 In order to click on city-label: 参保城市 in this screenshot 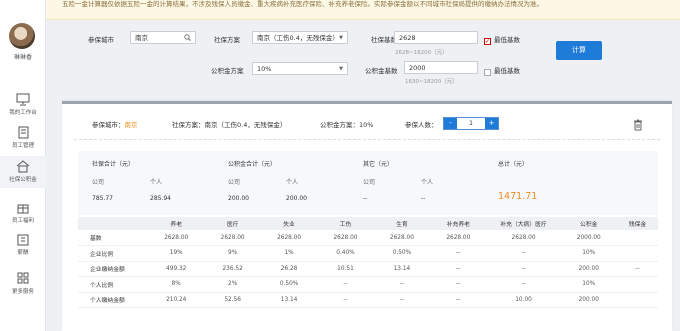, I will do `click(101, 40)`.